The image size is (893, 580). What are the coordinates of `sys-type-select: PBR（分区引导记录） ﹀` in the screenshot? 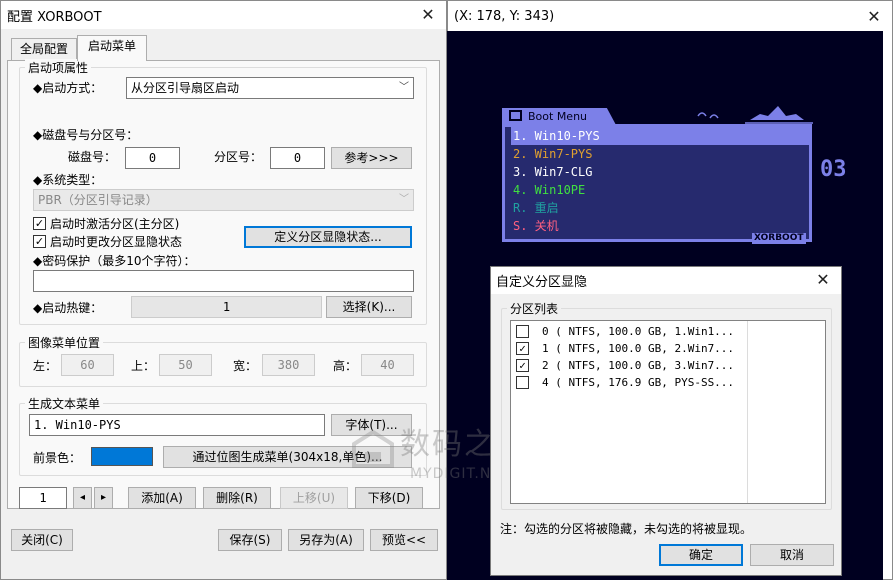 It's located at (223, 200).